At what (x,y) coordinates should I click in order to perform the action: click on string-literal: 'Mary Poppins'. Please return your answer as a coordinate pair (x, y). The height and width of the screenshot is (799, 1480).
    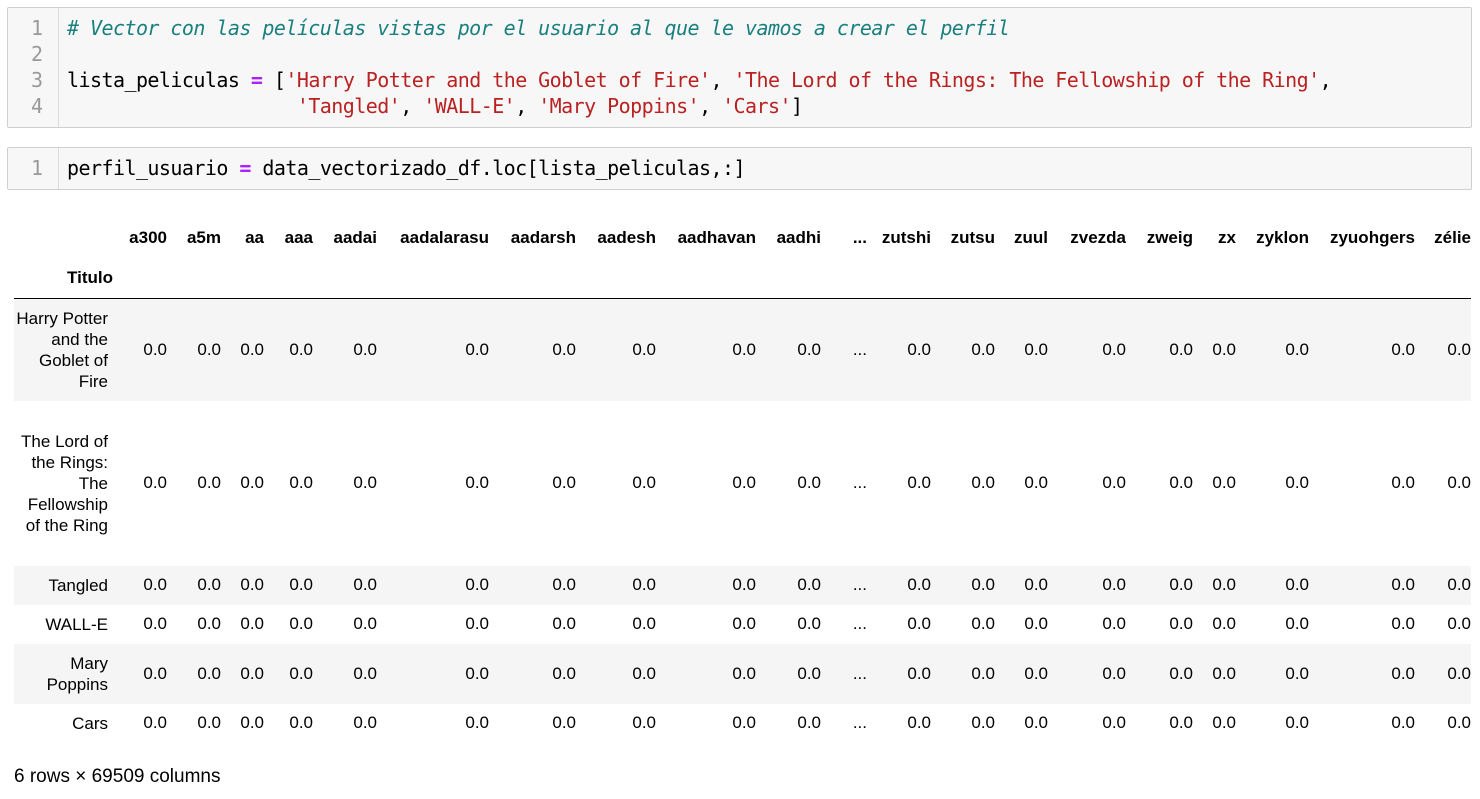
    Looking at the image, I should click on (619, 106).